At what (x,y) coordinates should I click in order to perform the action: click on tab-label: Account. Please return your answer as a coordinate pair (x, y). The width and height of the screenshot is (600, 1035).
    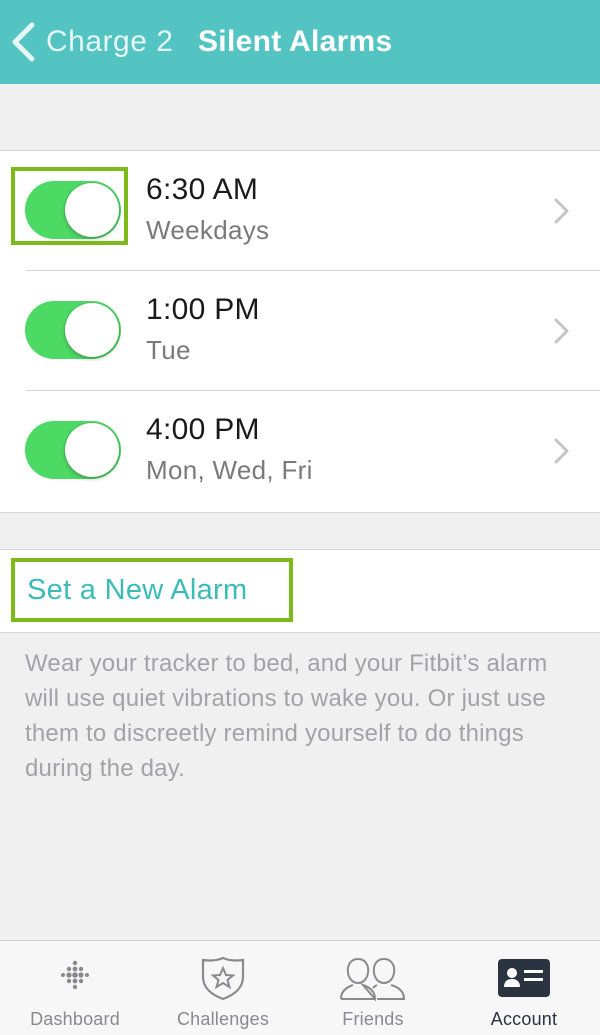
    Looking at the image, I should click on (524, 1019).